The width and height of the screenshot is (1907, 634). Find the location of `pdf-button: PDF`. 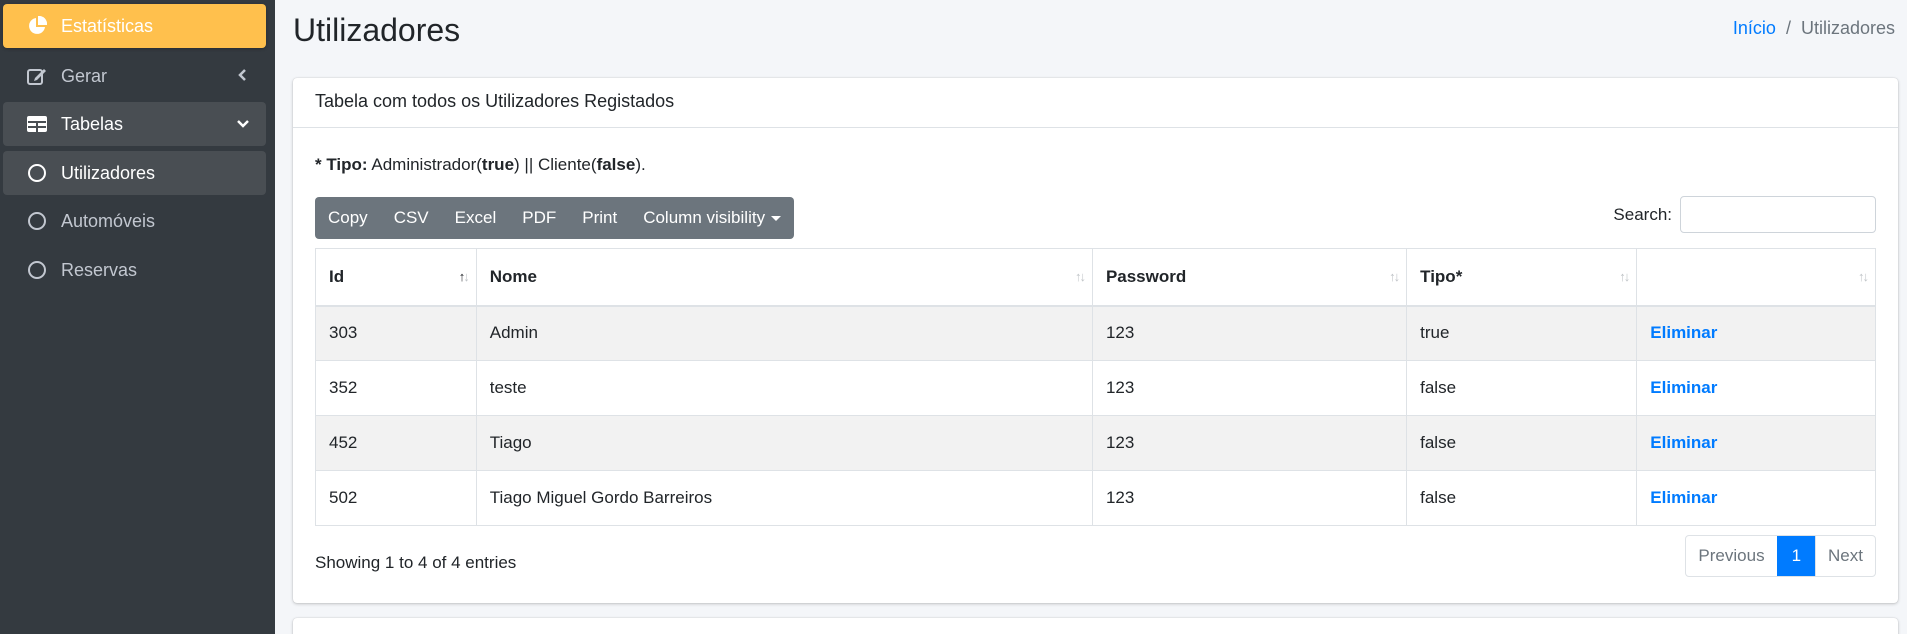

pdf-button: PDF is located at coordinates (539, 218).